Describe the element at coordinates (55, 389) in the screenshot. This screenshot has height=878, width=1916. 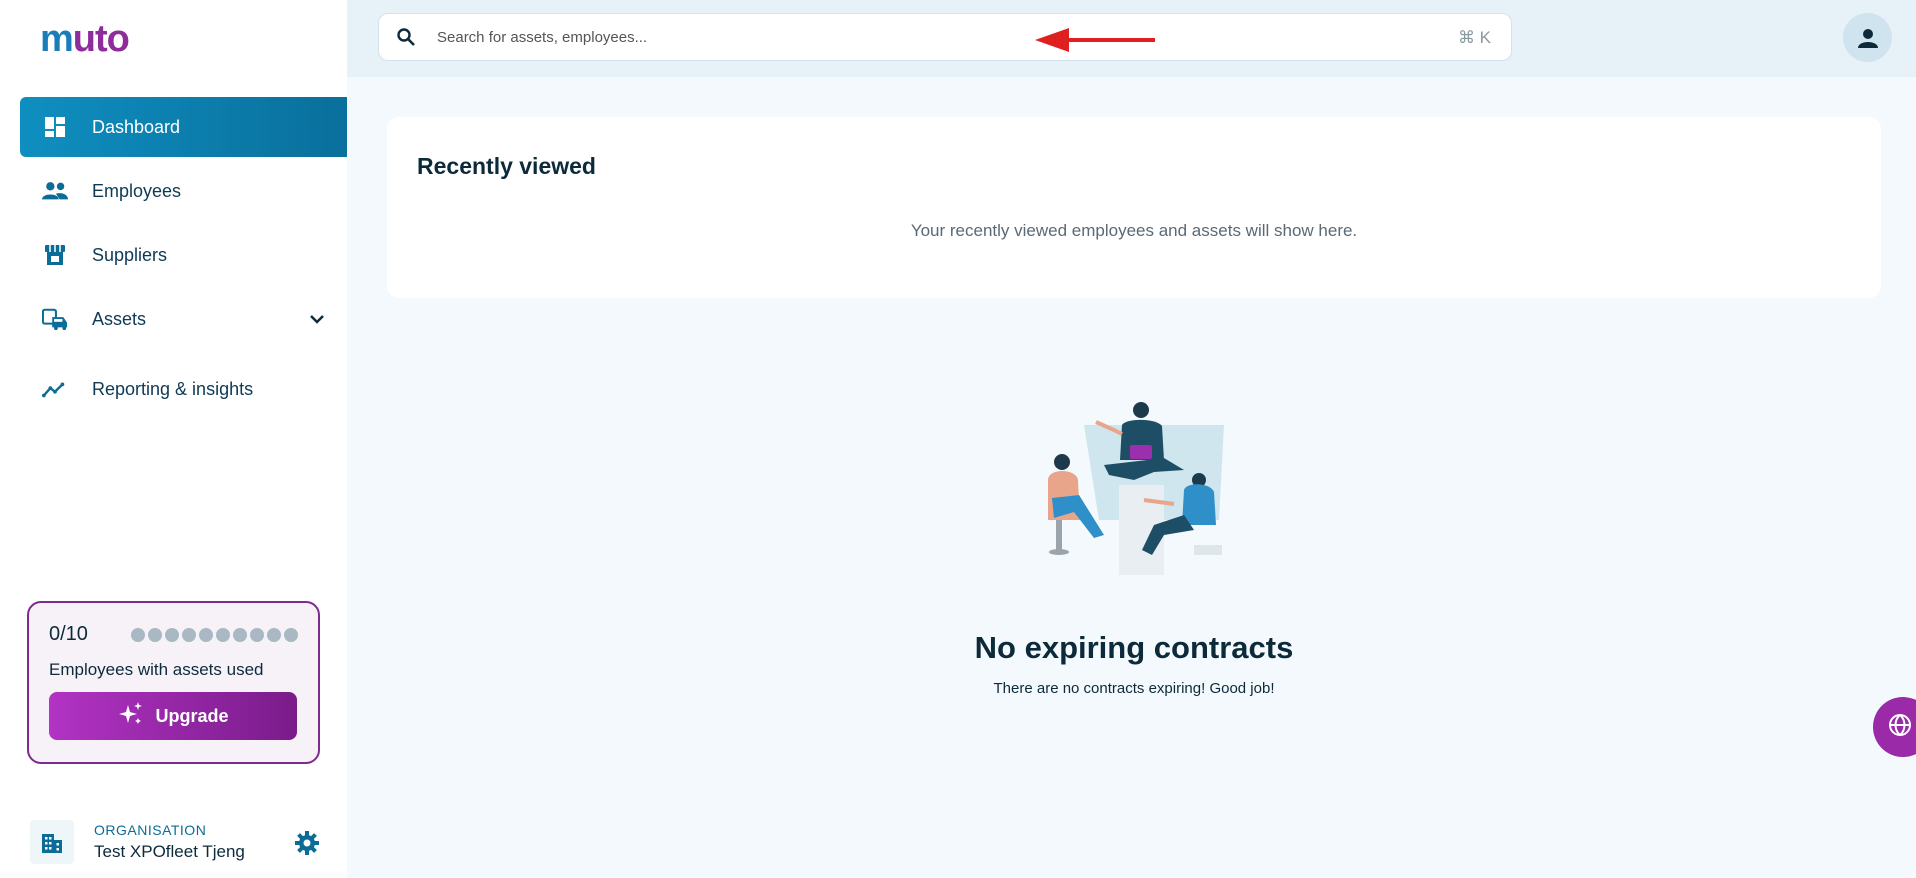
I see `trend-icon` at that location.